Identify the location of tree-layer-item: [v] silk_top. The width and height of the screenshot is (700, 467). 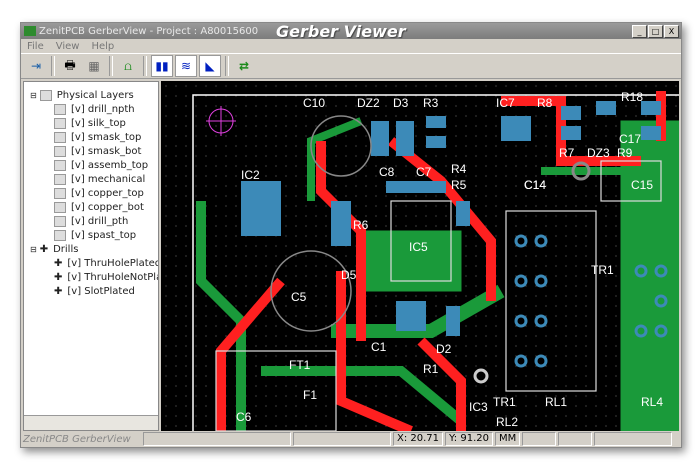
(91, 123).